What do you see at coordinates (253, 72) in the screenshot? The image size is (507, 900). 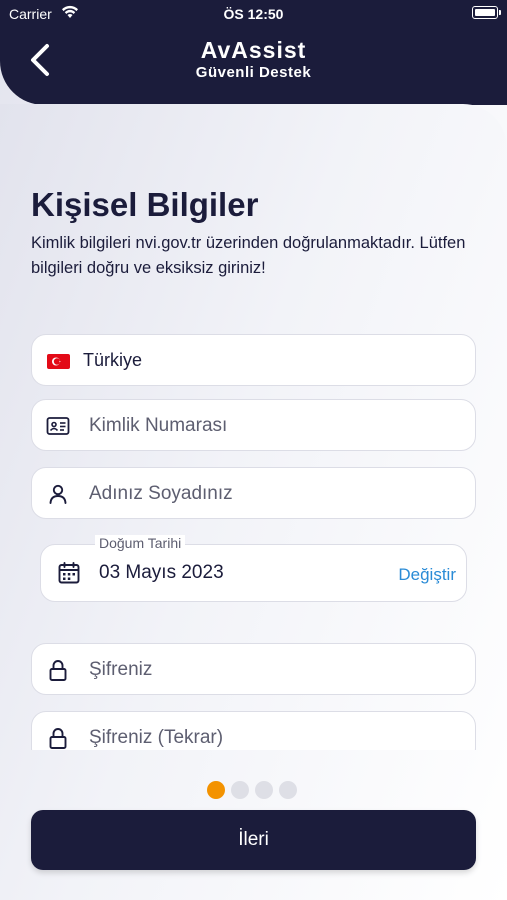 I see `app-subtitle: Güvenli Destek` at bounding box center [253, 72].